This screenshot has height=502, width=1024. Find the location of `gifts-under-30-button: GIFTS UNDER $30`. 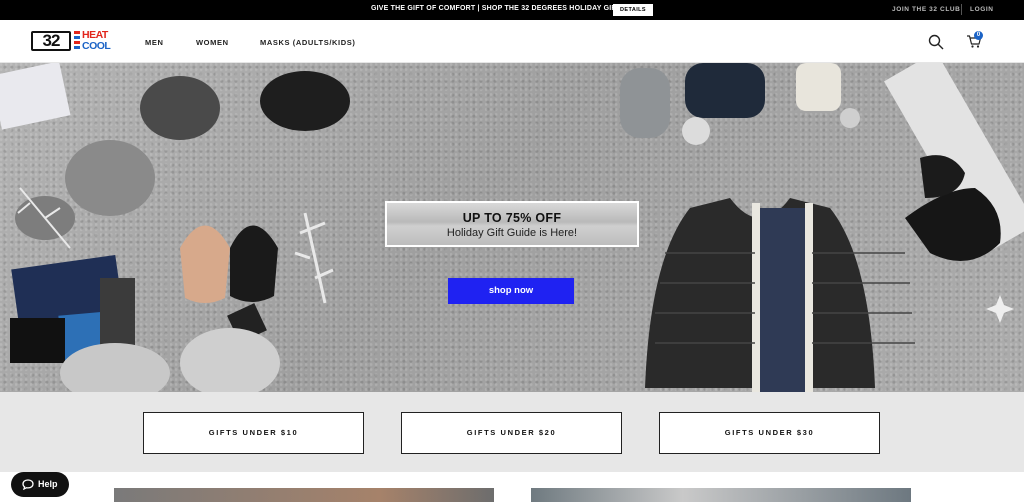

gifts-under-30-button: GIFTS UNDER $30 is located at coordinates (769, 433).